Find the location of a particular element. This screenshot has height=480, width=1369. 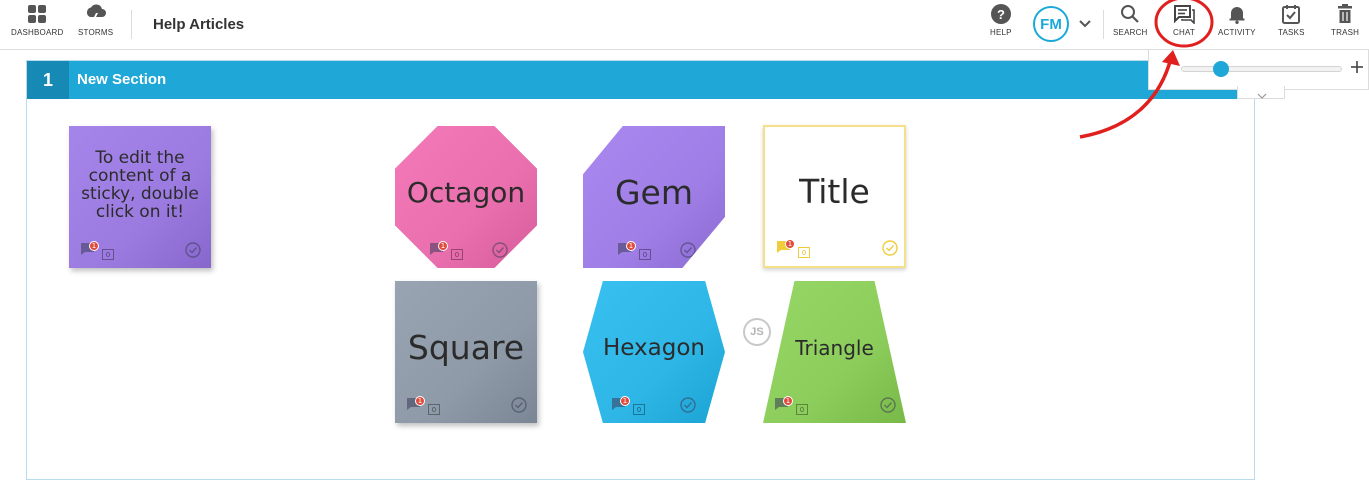

sticky-text: Hexagon is located at coordinates (654, 347).